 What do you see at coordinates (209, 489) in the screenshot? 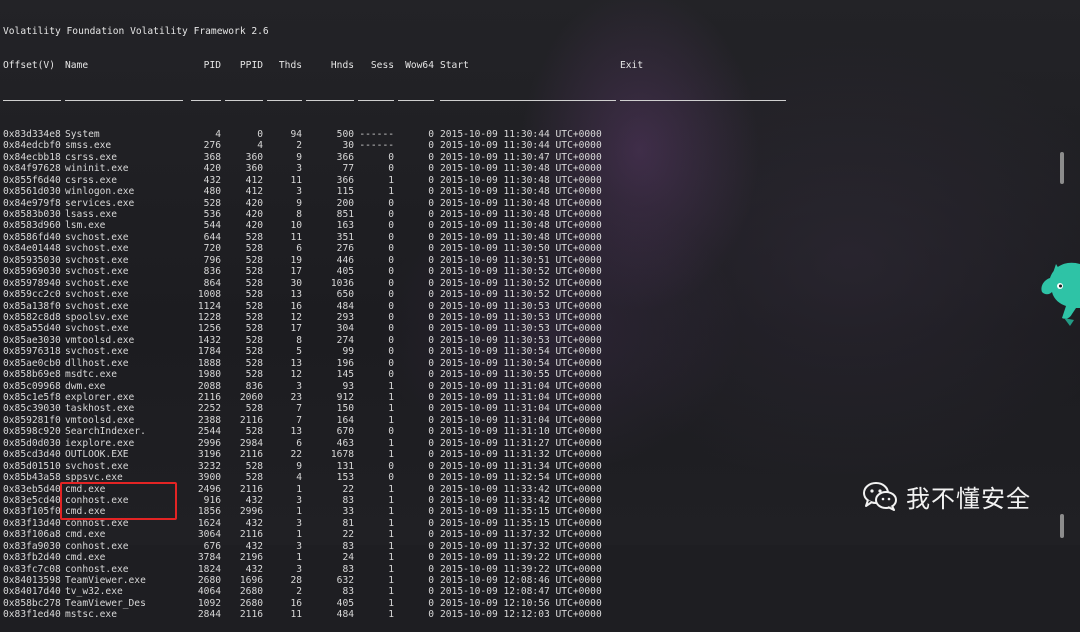
I see `cell-pid: 2496` at bounding box center [209, 489].